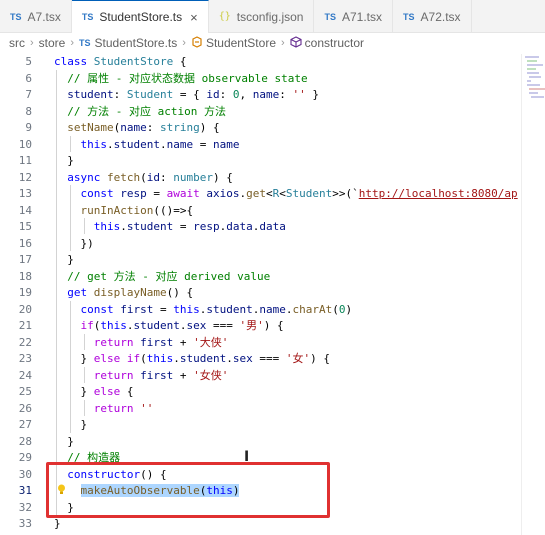  What do you see at coordinates (183, 375) in the screenshot?
I see `code-token: +` at bounding box center [183, 375].